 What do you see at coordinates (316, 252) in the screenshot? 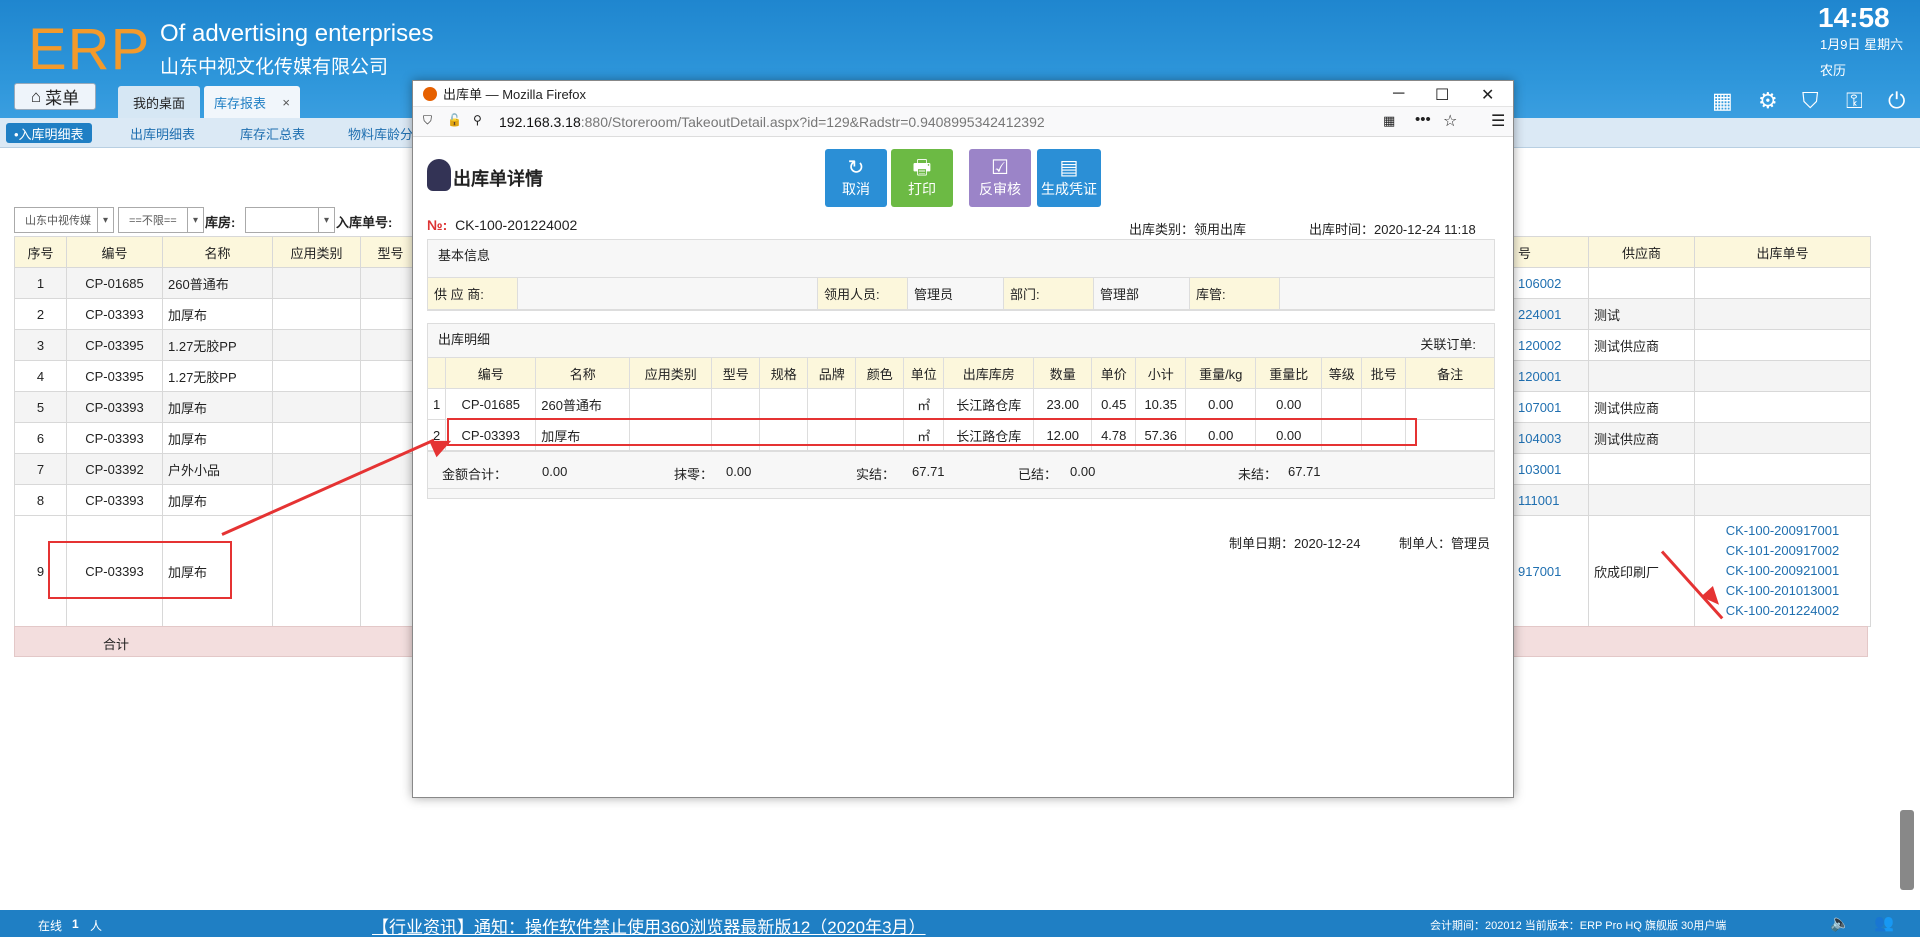
I see `col-header: 应用类别` at bounding box center [316, 252].